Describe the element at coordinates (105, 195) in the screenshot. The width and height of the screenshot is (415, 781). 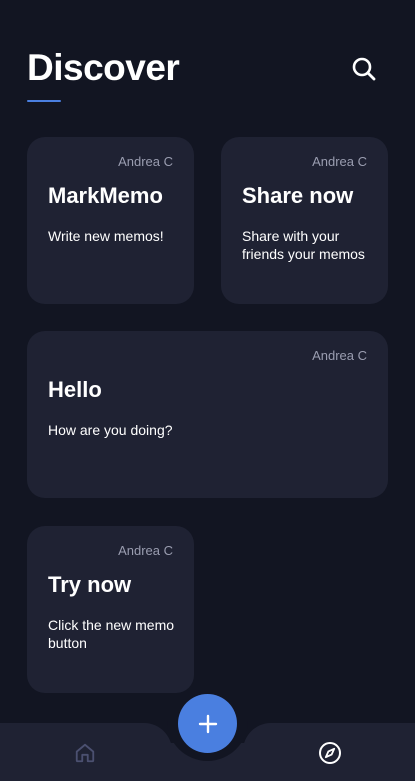
I see `card-title: MarkMemo` at that location.